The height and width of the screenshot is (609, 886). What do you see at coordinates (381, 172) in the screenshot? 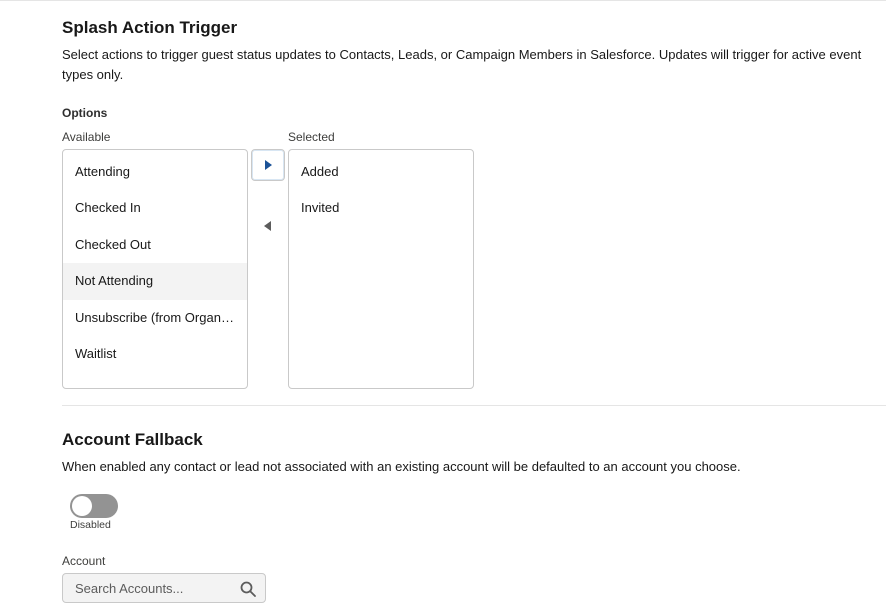
I see `selected-option: Added` at bounding box center [381, 172].